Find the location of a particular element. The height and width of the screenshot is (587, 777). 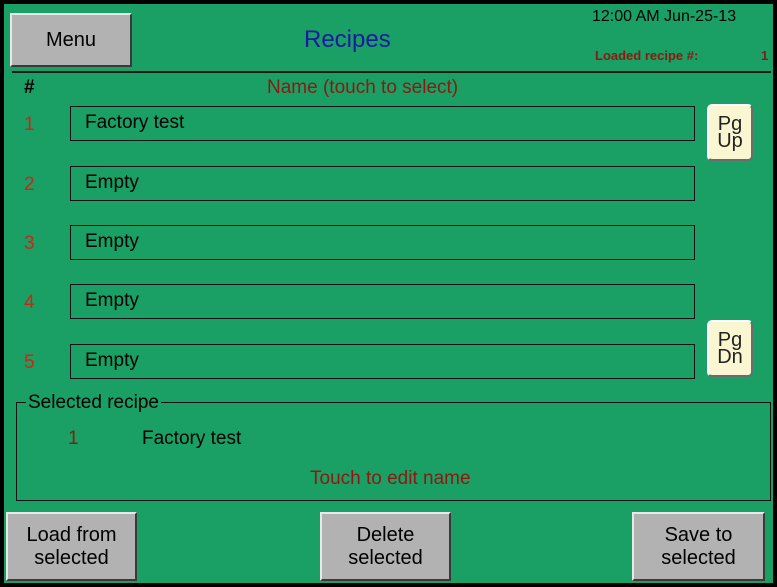

save-to-selected-button: Save to selected is located at coordinates (698, 546).